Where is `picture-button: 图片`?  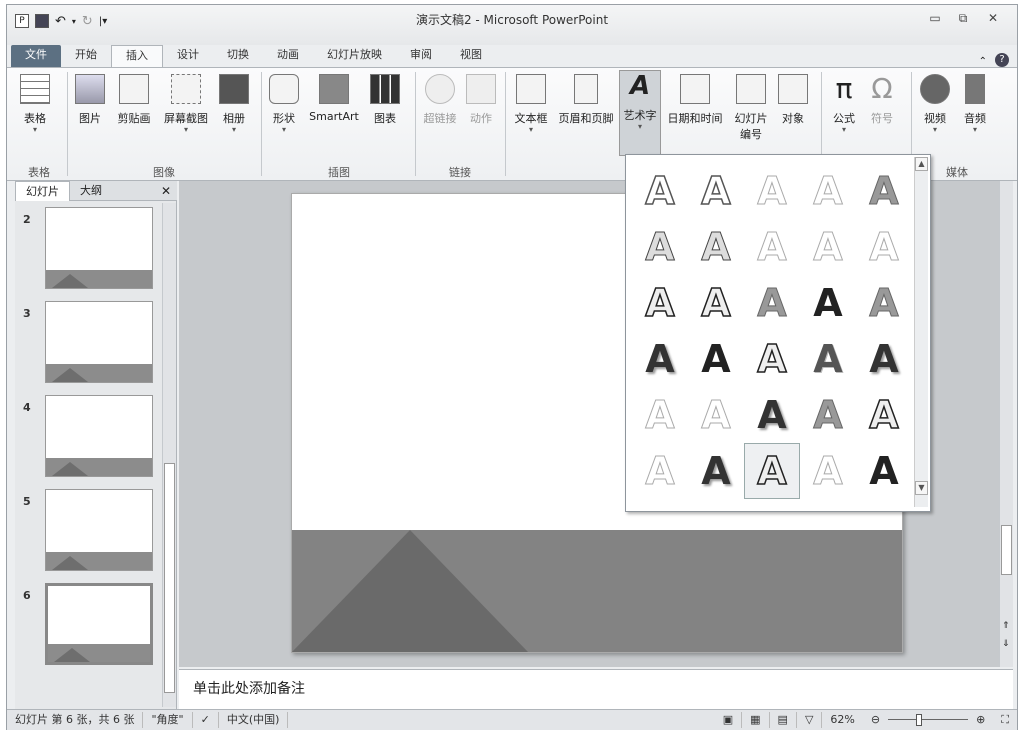
picture-button: 图片 is located at coordinates (90, 100).